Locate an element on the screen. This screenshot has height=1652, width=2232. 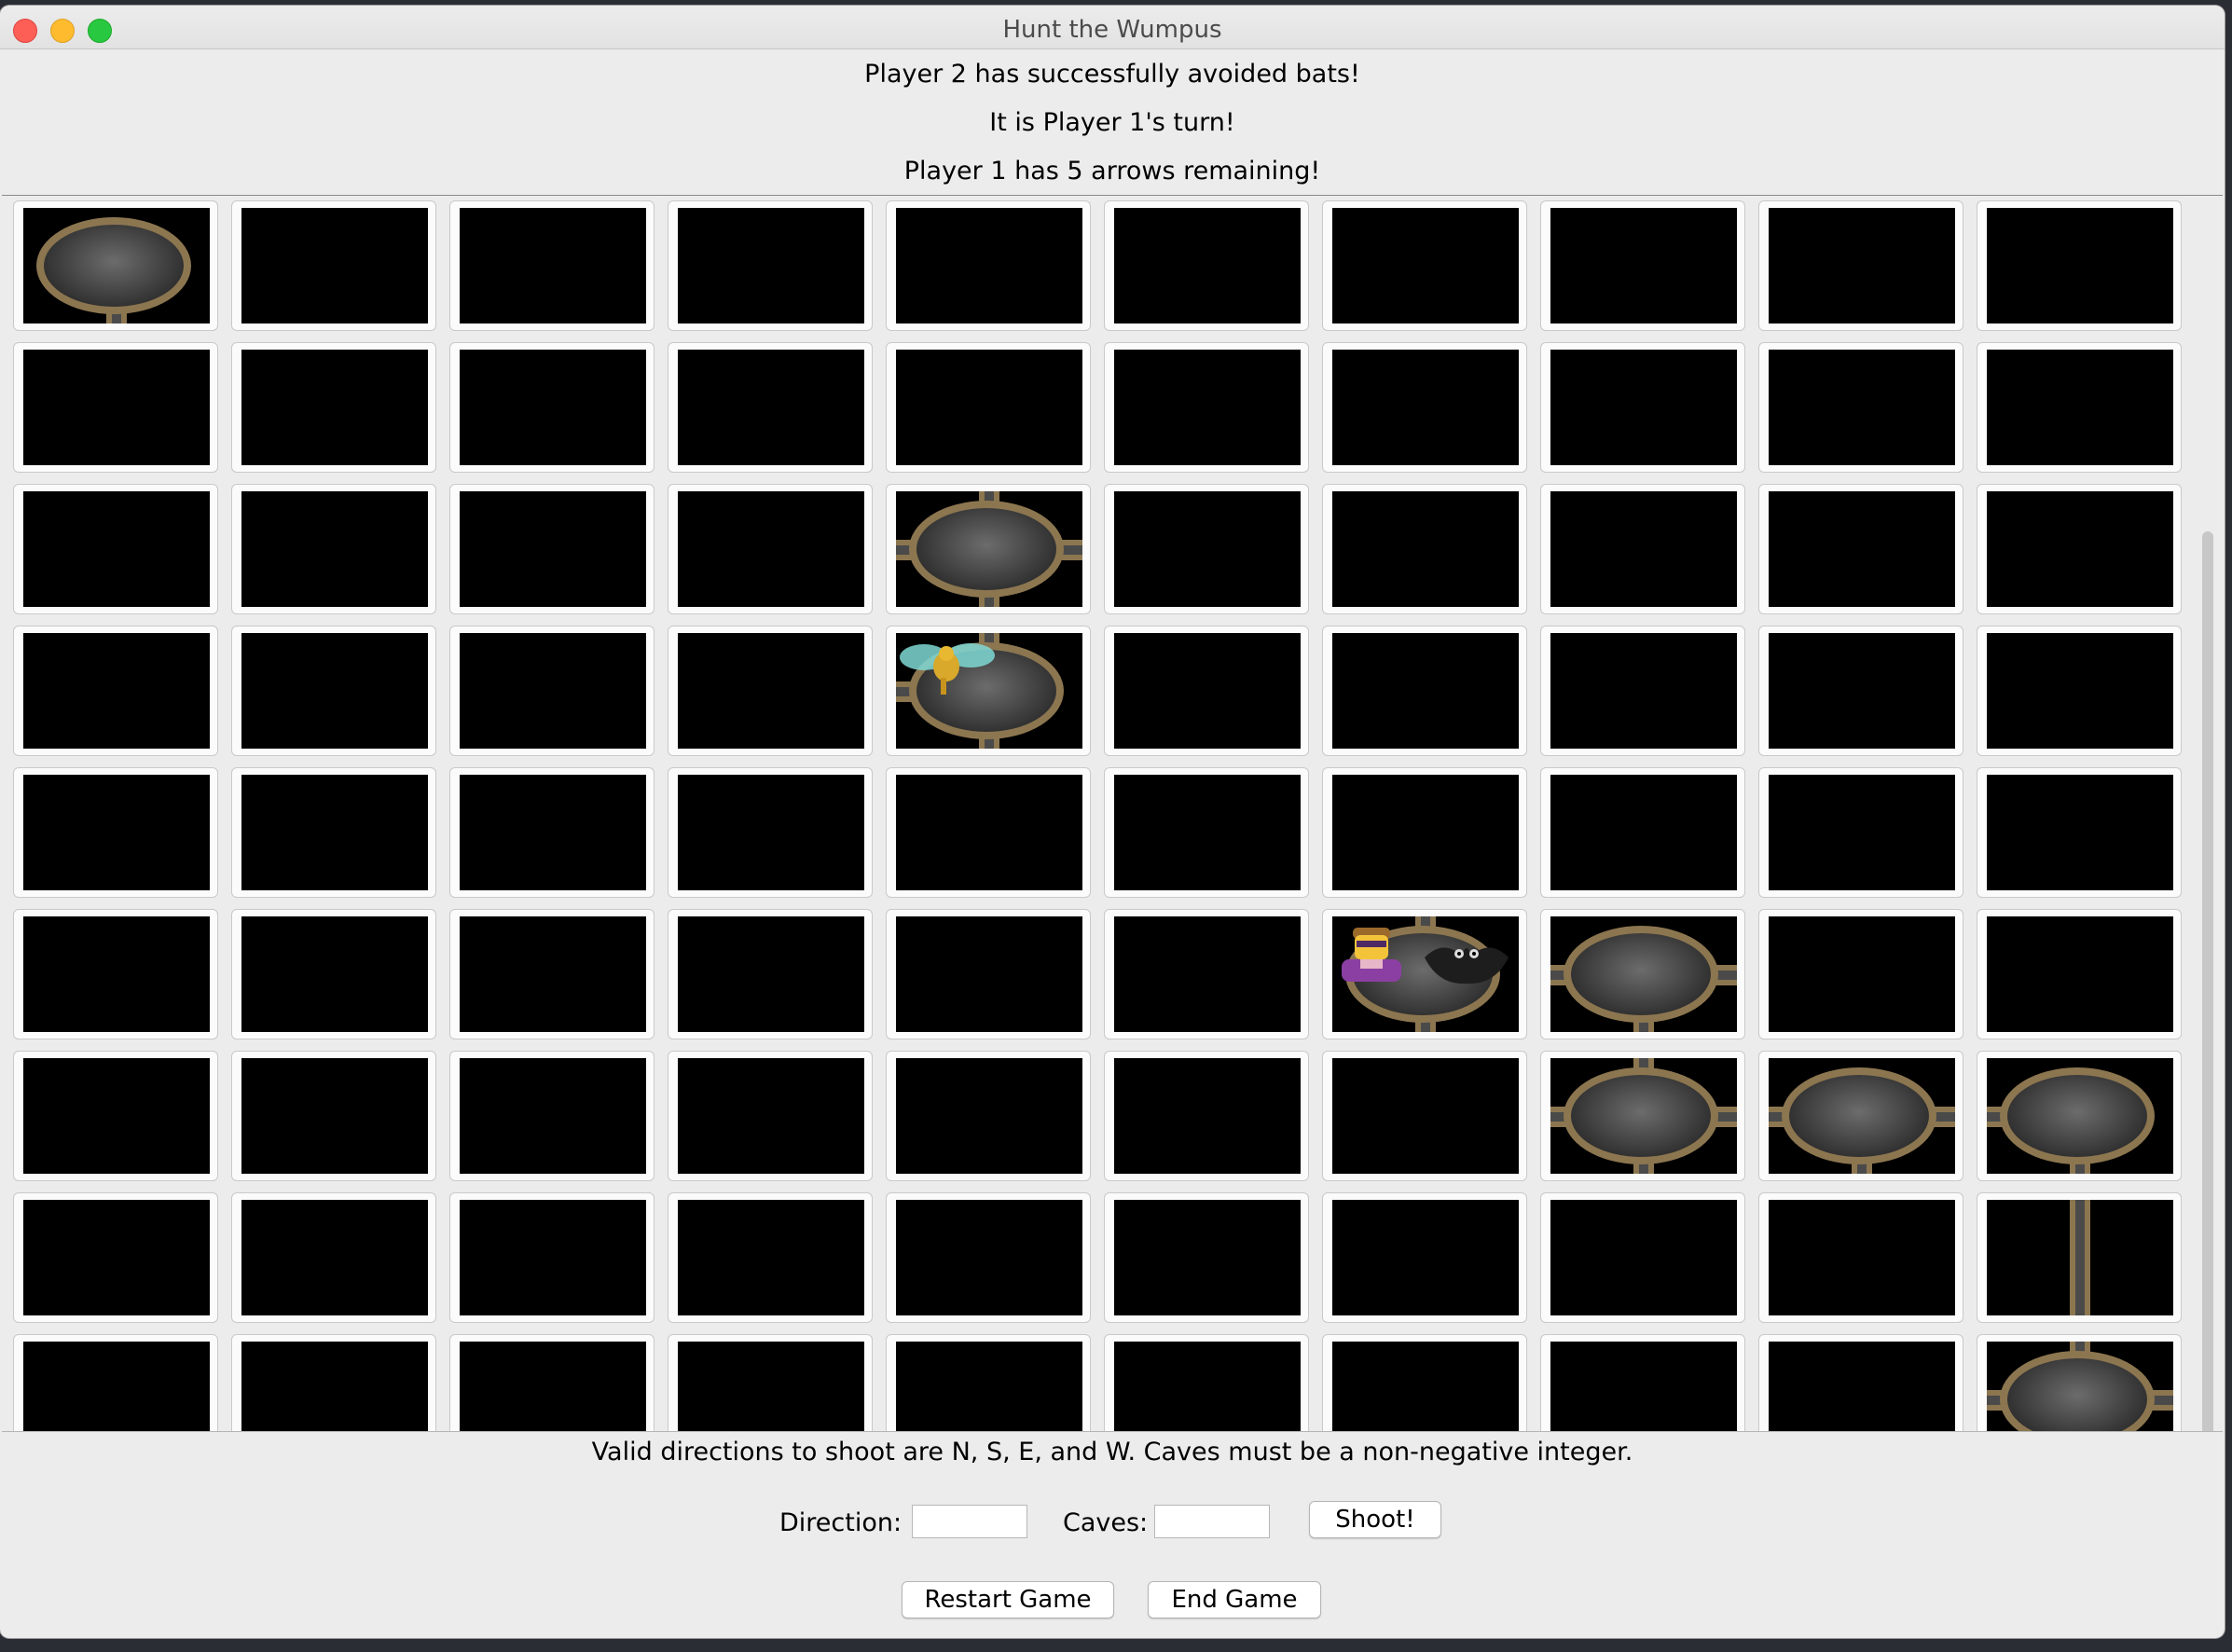
arrows-message: Player 1 has 5 arrows remaining! is located at coordinates (1112, 172).